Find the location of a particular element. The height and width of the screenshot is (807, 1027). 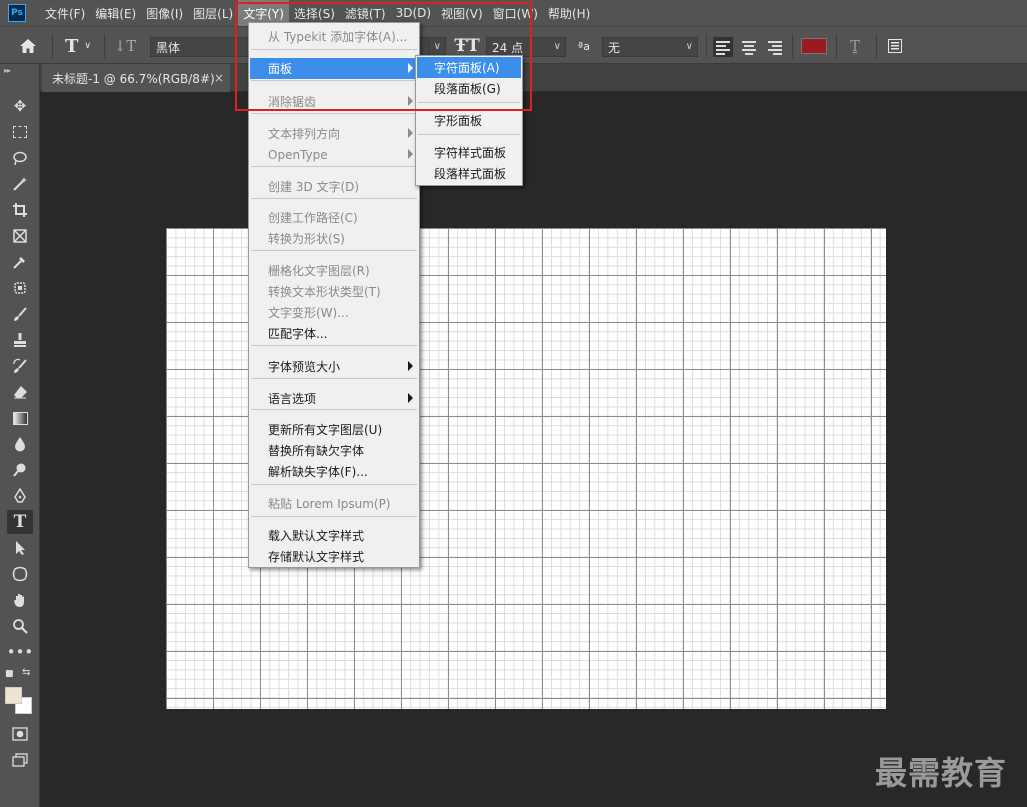

history-brush-tool-icon is located at coordinates (20, 366).